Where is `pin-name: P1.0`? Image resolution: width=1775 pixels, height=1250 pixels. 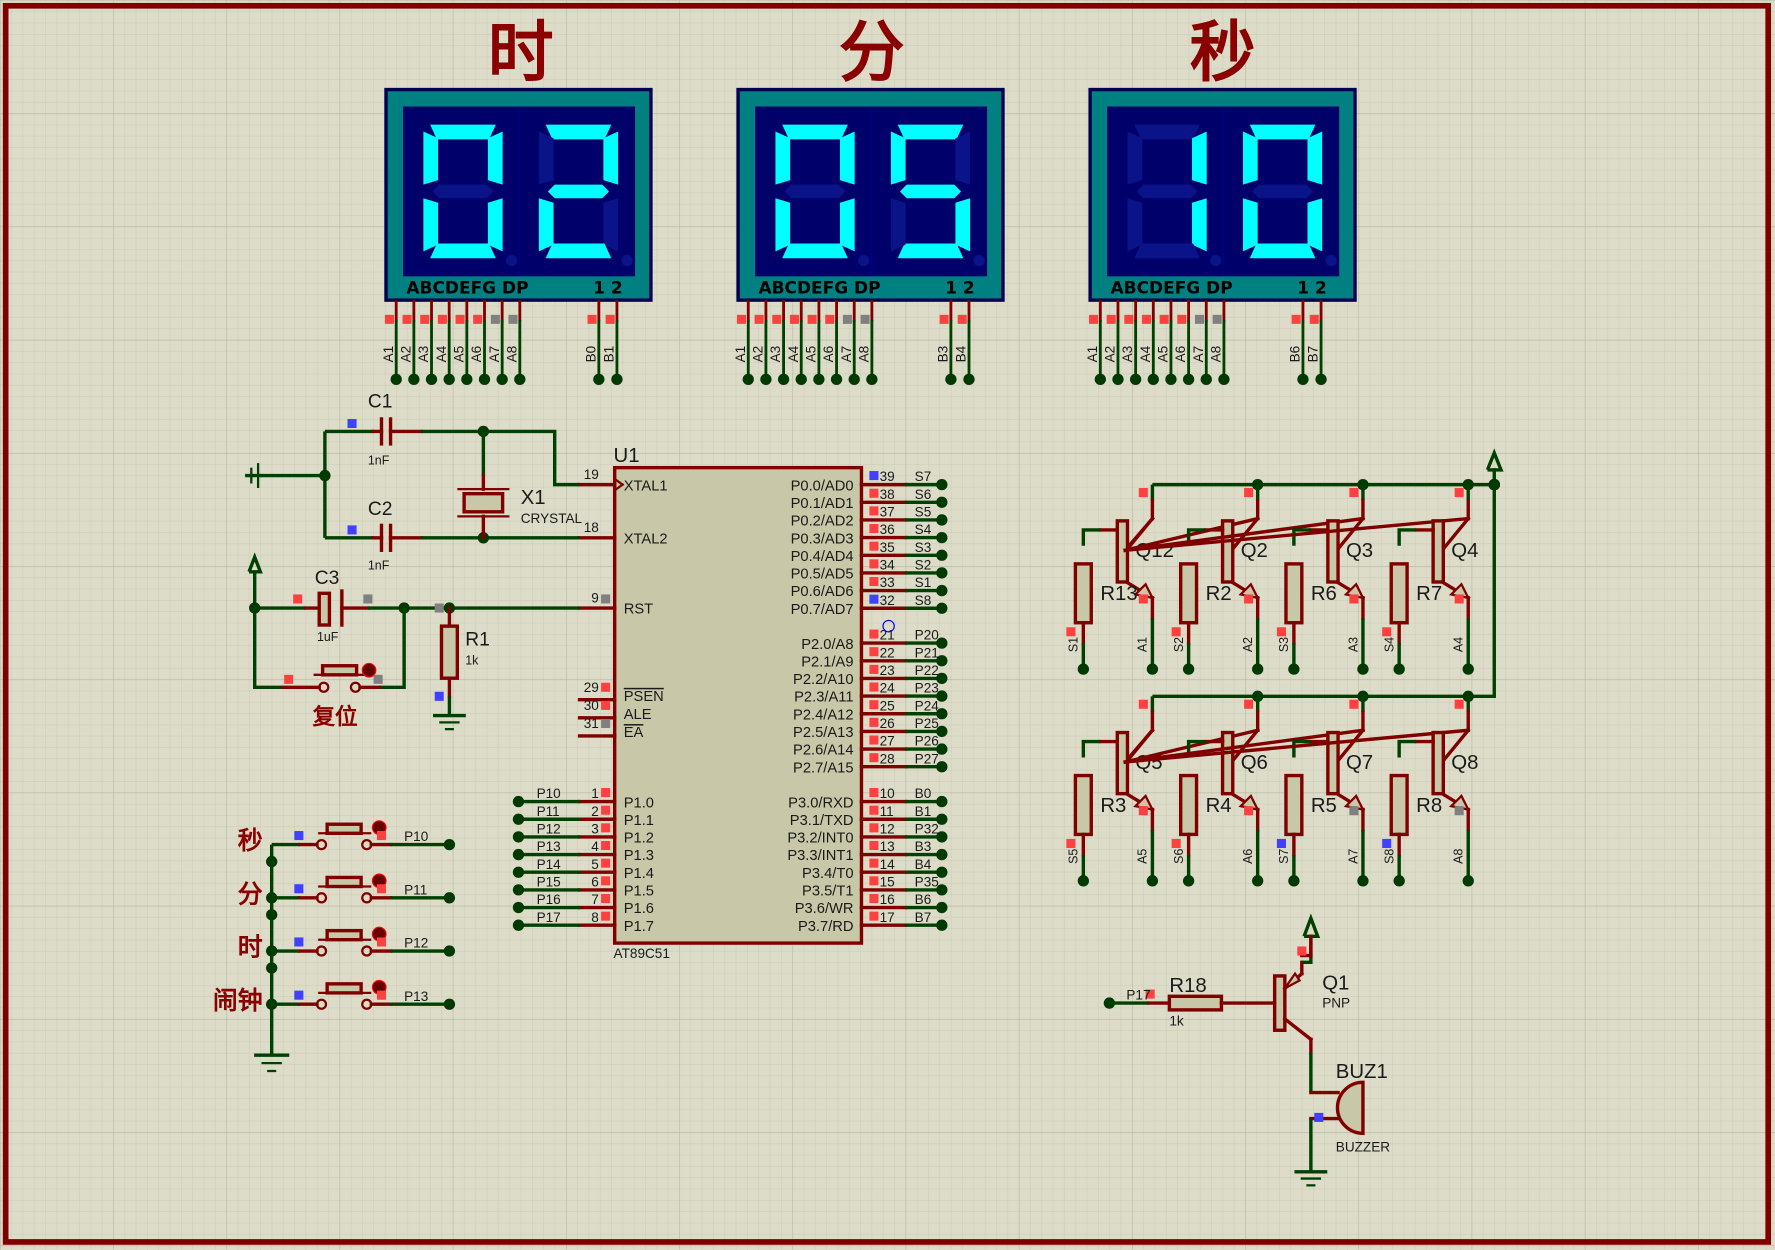 pin-name: P1.0 is located at coordinates (639, 803).